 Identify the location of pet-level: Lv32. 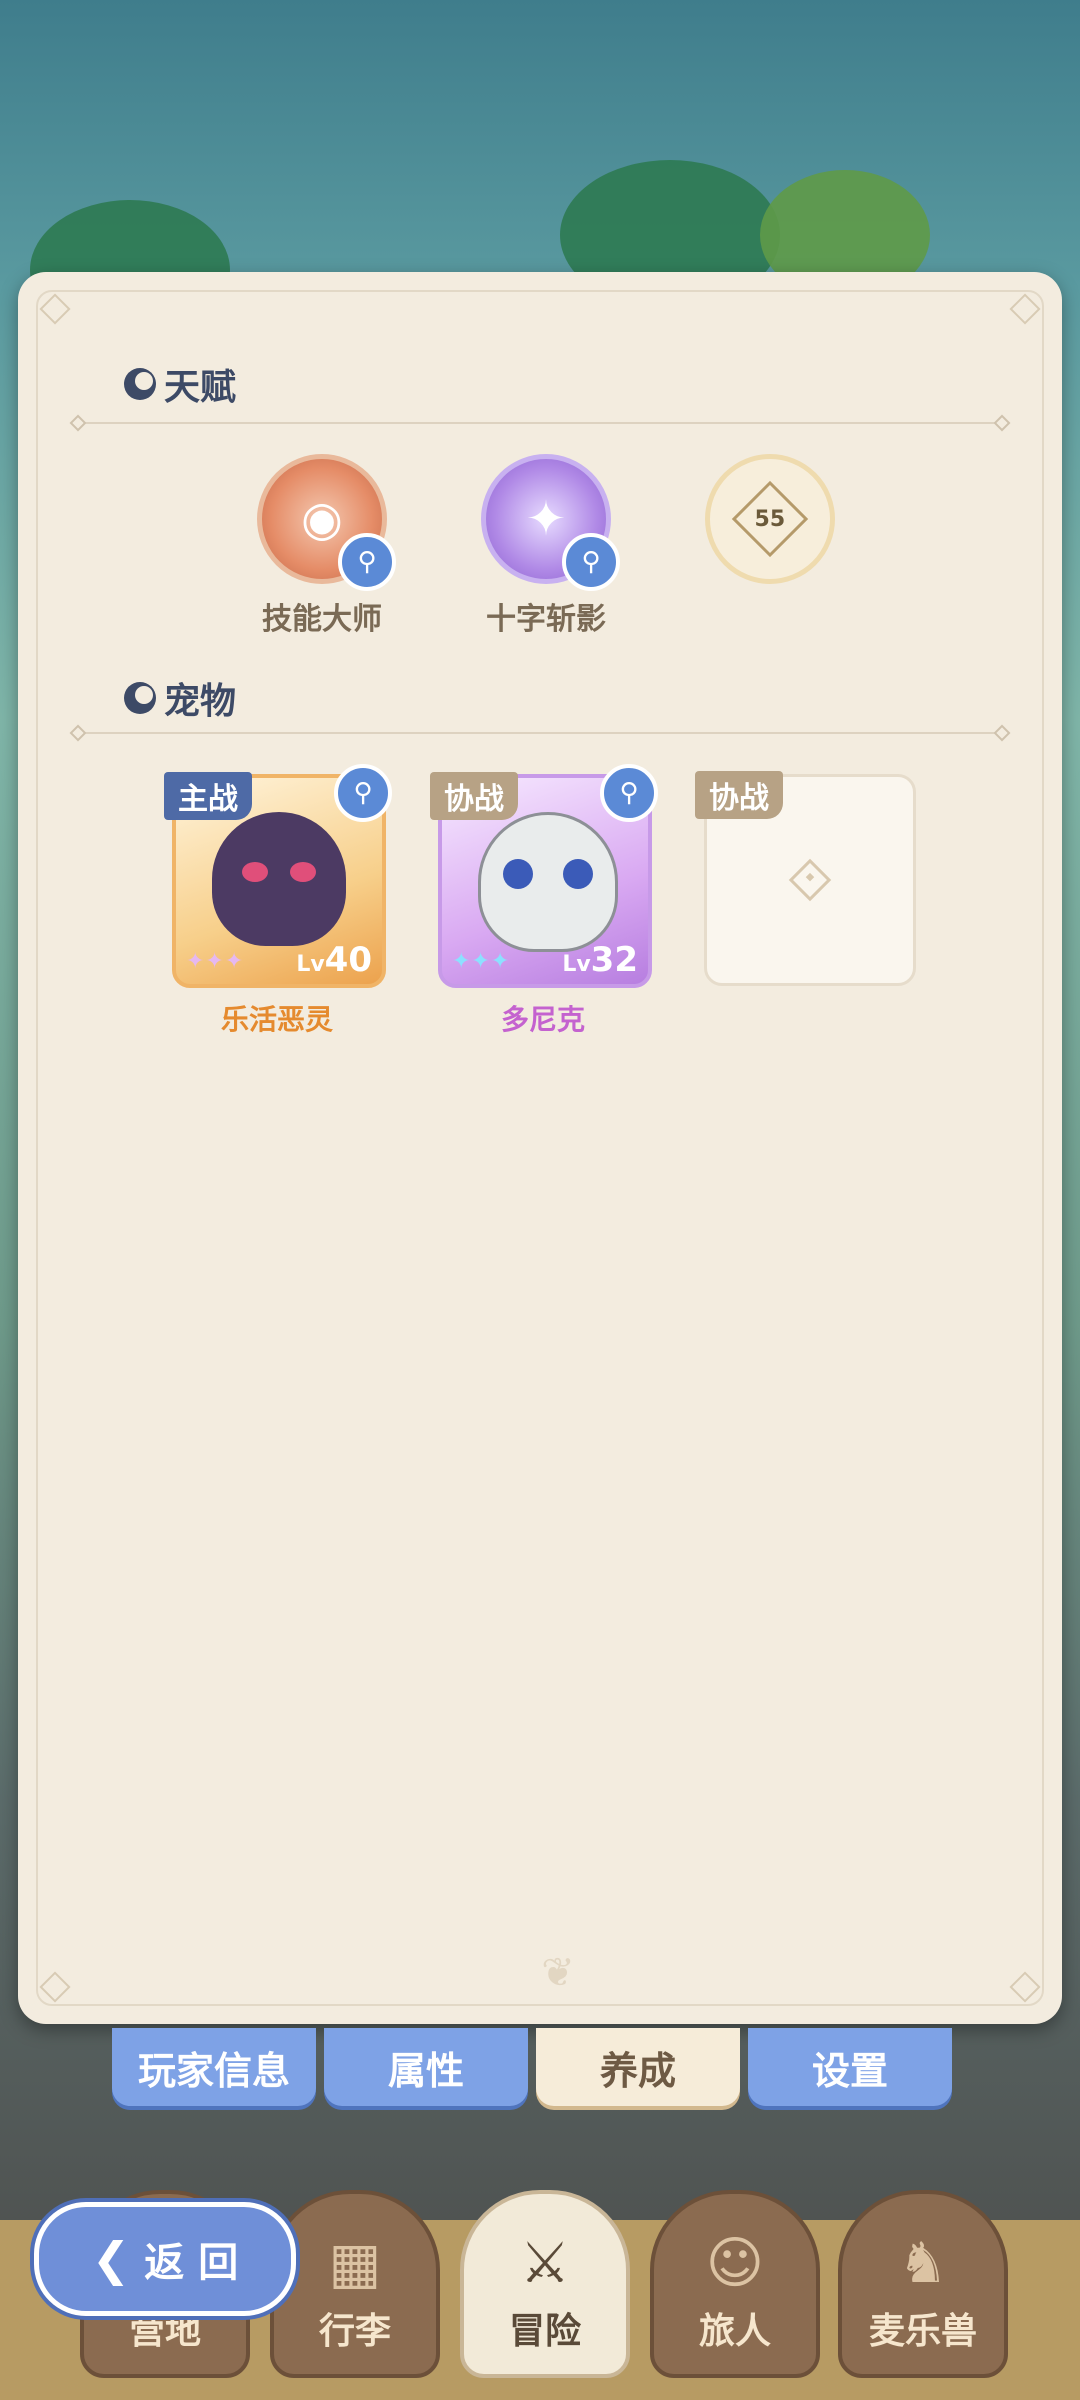
(600, 960).